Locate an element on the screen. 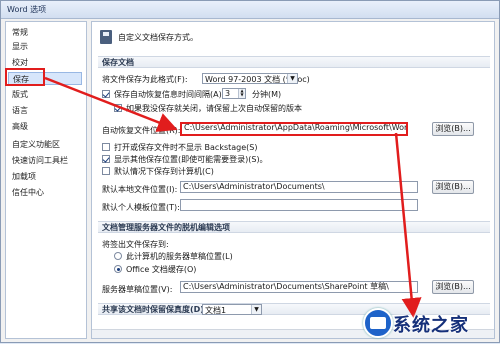  arrow-to-bottom is located at coordinates (408, 225).